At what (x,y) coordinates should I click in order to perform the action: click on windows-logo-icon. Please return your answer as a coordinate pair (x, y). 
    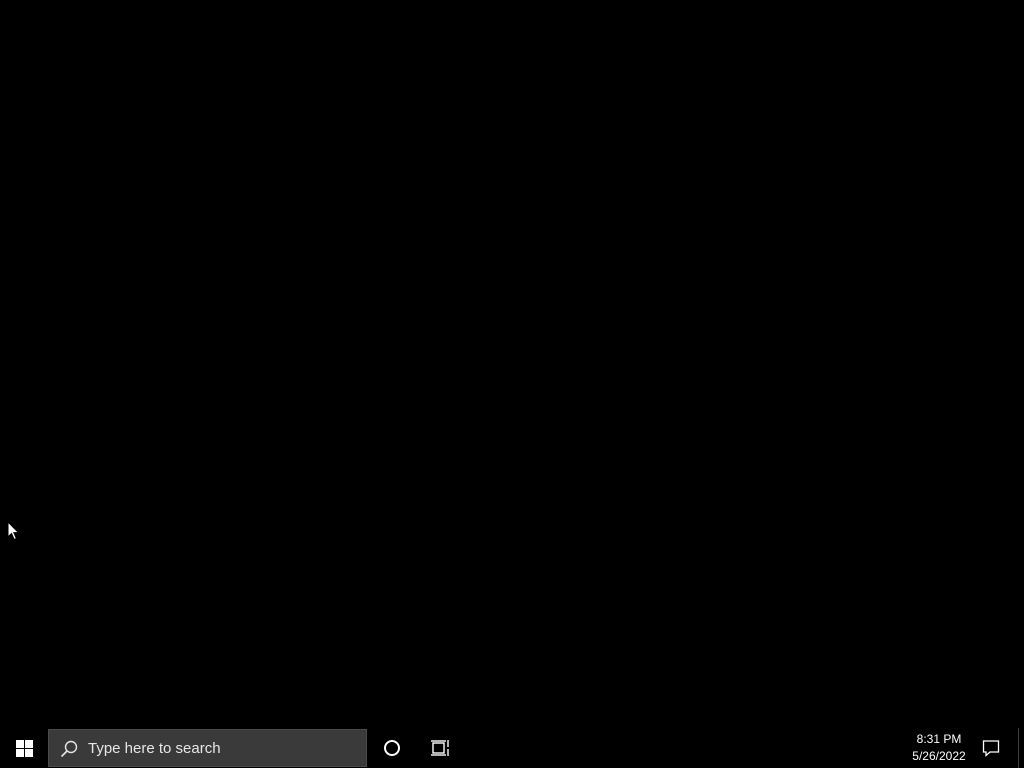
    Looking at the image, I should click on (24, 748).